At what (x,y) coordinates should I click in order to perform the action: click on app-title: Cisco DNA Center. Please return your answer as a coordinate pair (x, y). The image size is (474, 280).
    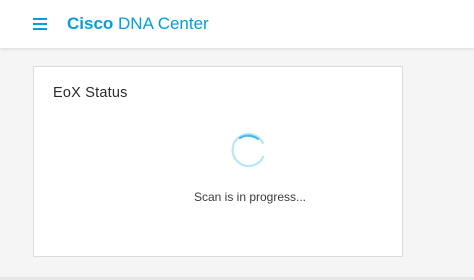
    Looking at the image, I should click on (138, 24).